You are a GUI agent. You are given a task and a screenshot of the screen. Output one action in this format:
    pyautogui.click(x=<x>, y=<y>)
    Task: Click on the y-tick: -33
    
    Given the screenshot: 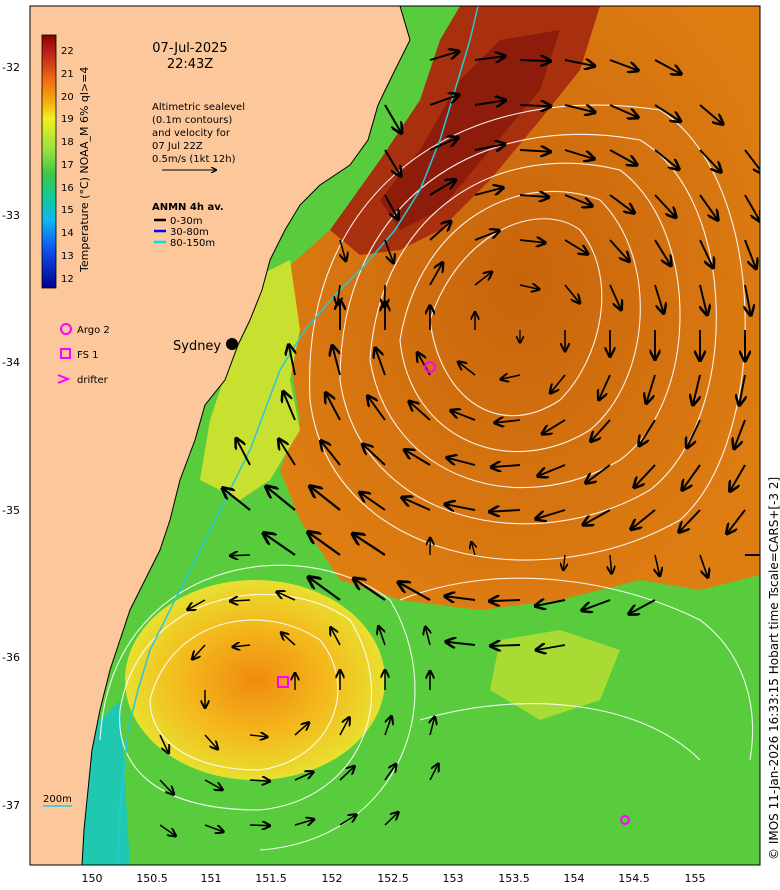 What is the action you would take?
    pyautogui.click(x=11, y=215)
    